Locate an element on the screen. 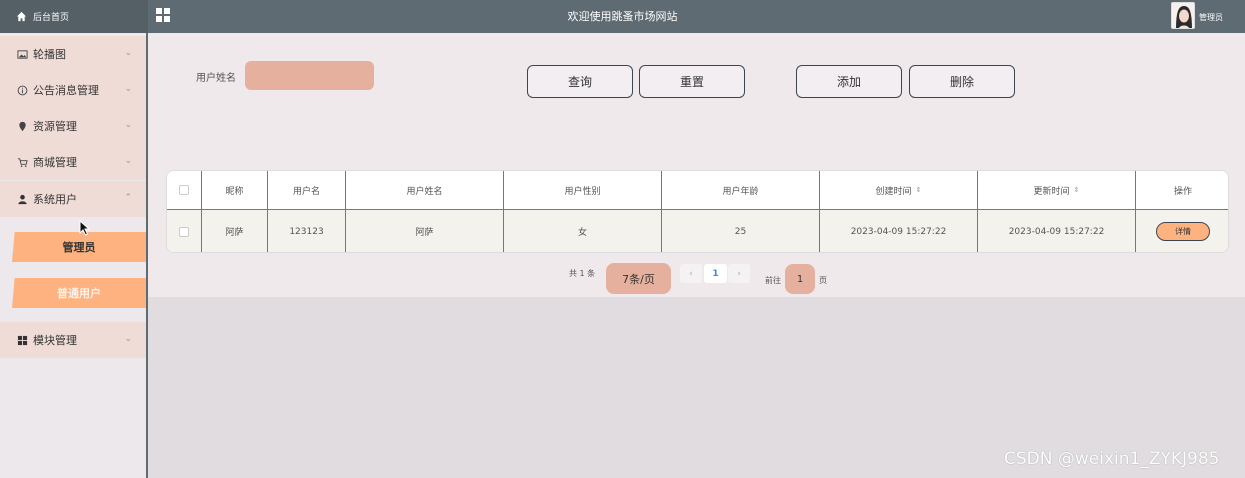  goto-page-input: 1 is located at coordinates (800, 279).